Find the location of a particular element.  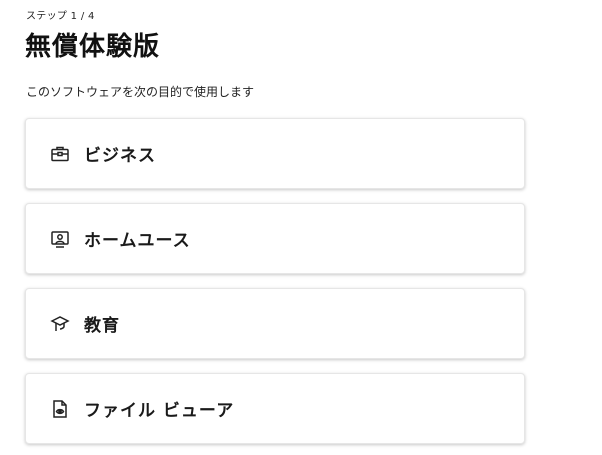

option-business-label: ビジネス is located at coordinates (120, 156).